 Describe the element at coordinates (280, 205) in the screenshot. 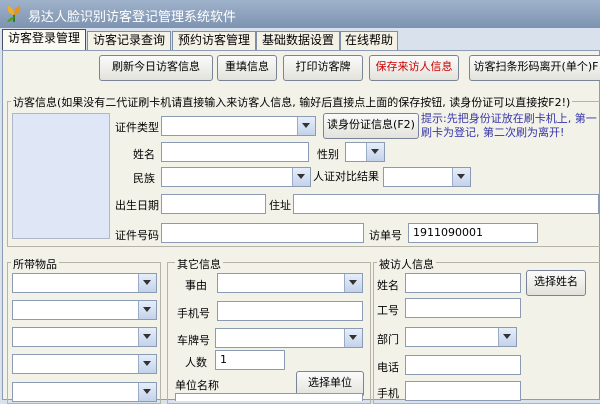

I see `address-label: 住址` at that location.